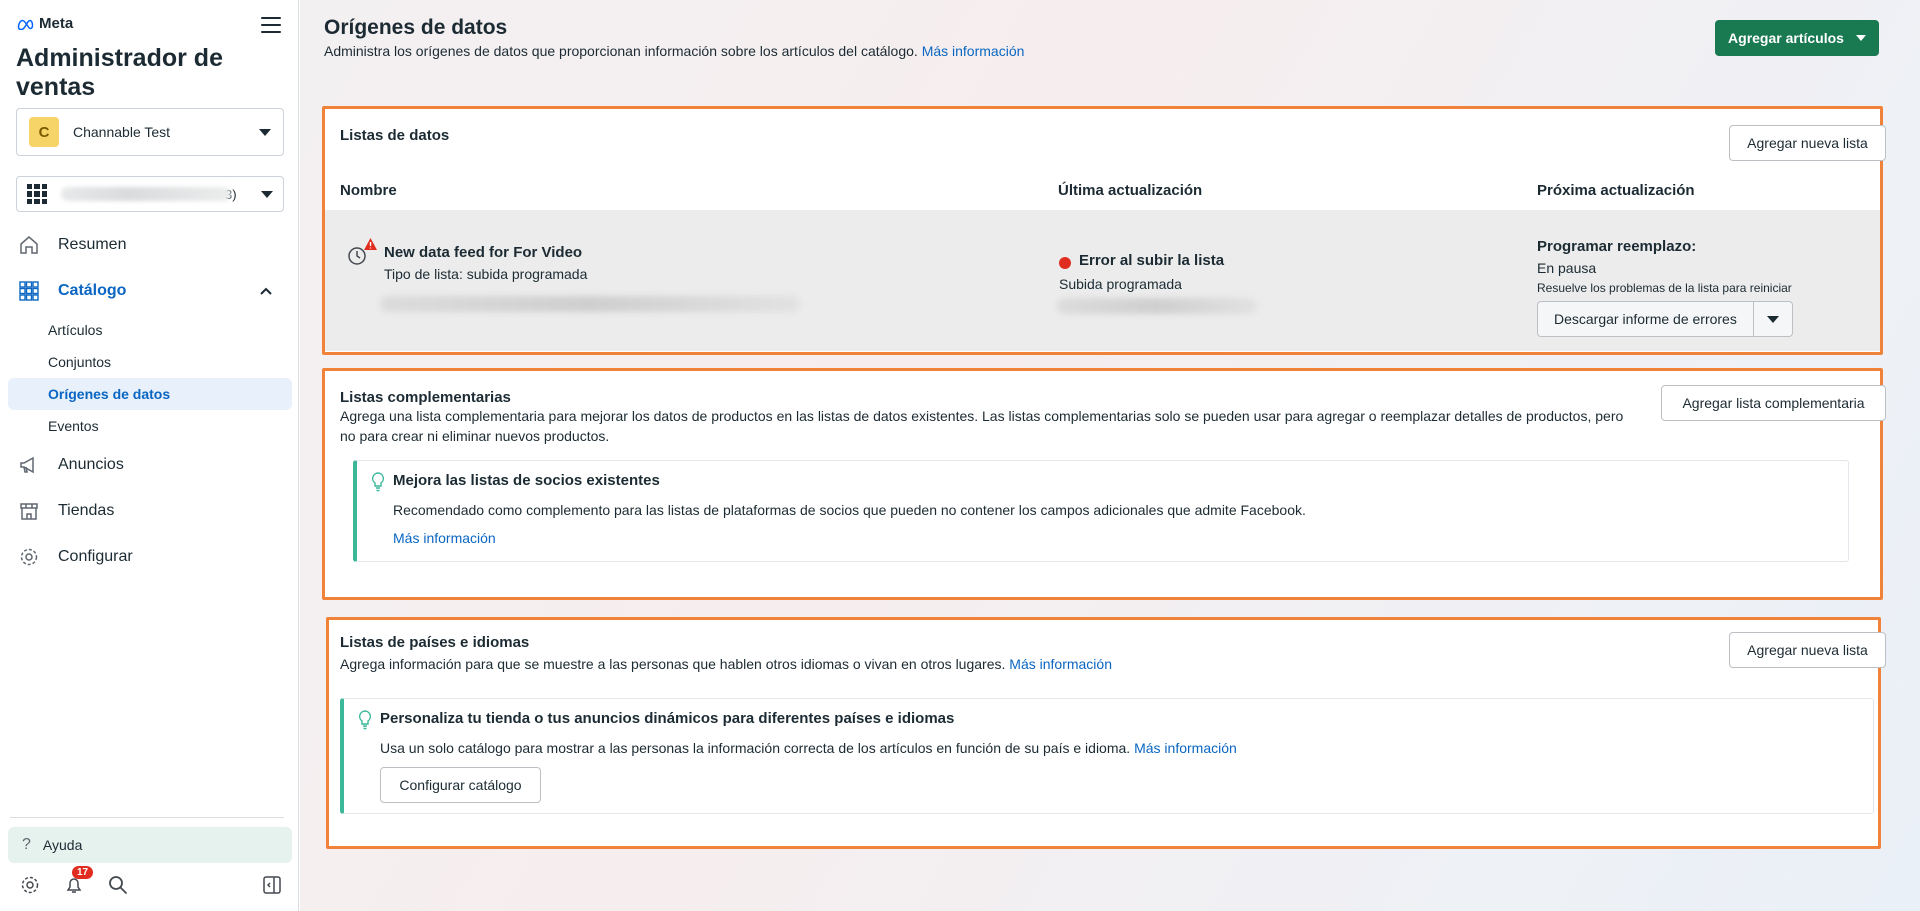 The image size is (1920, 911). What do you see at coordinates (150, 330) in the screenshot?
I see `sidebar-subitem-articles: Artículos` at bounding box center [150, 330].